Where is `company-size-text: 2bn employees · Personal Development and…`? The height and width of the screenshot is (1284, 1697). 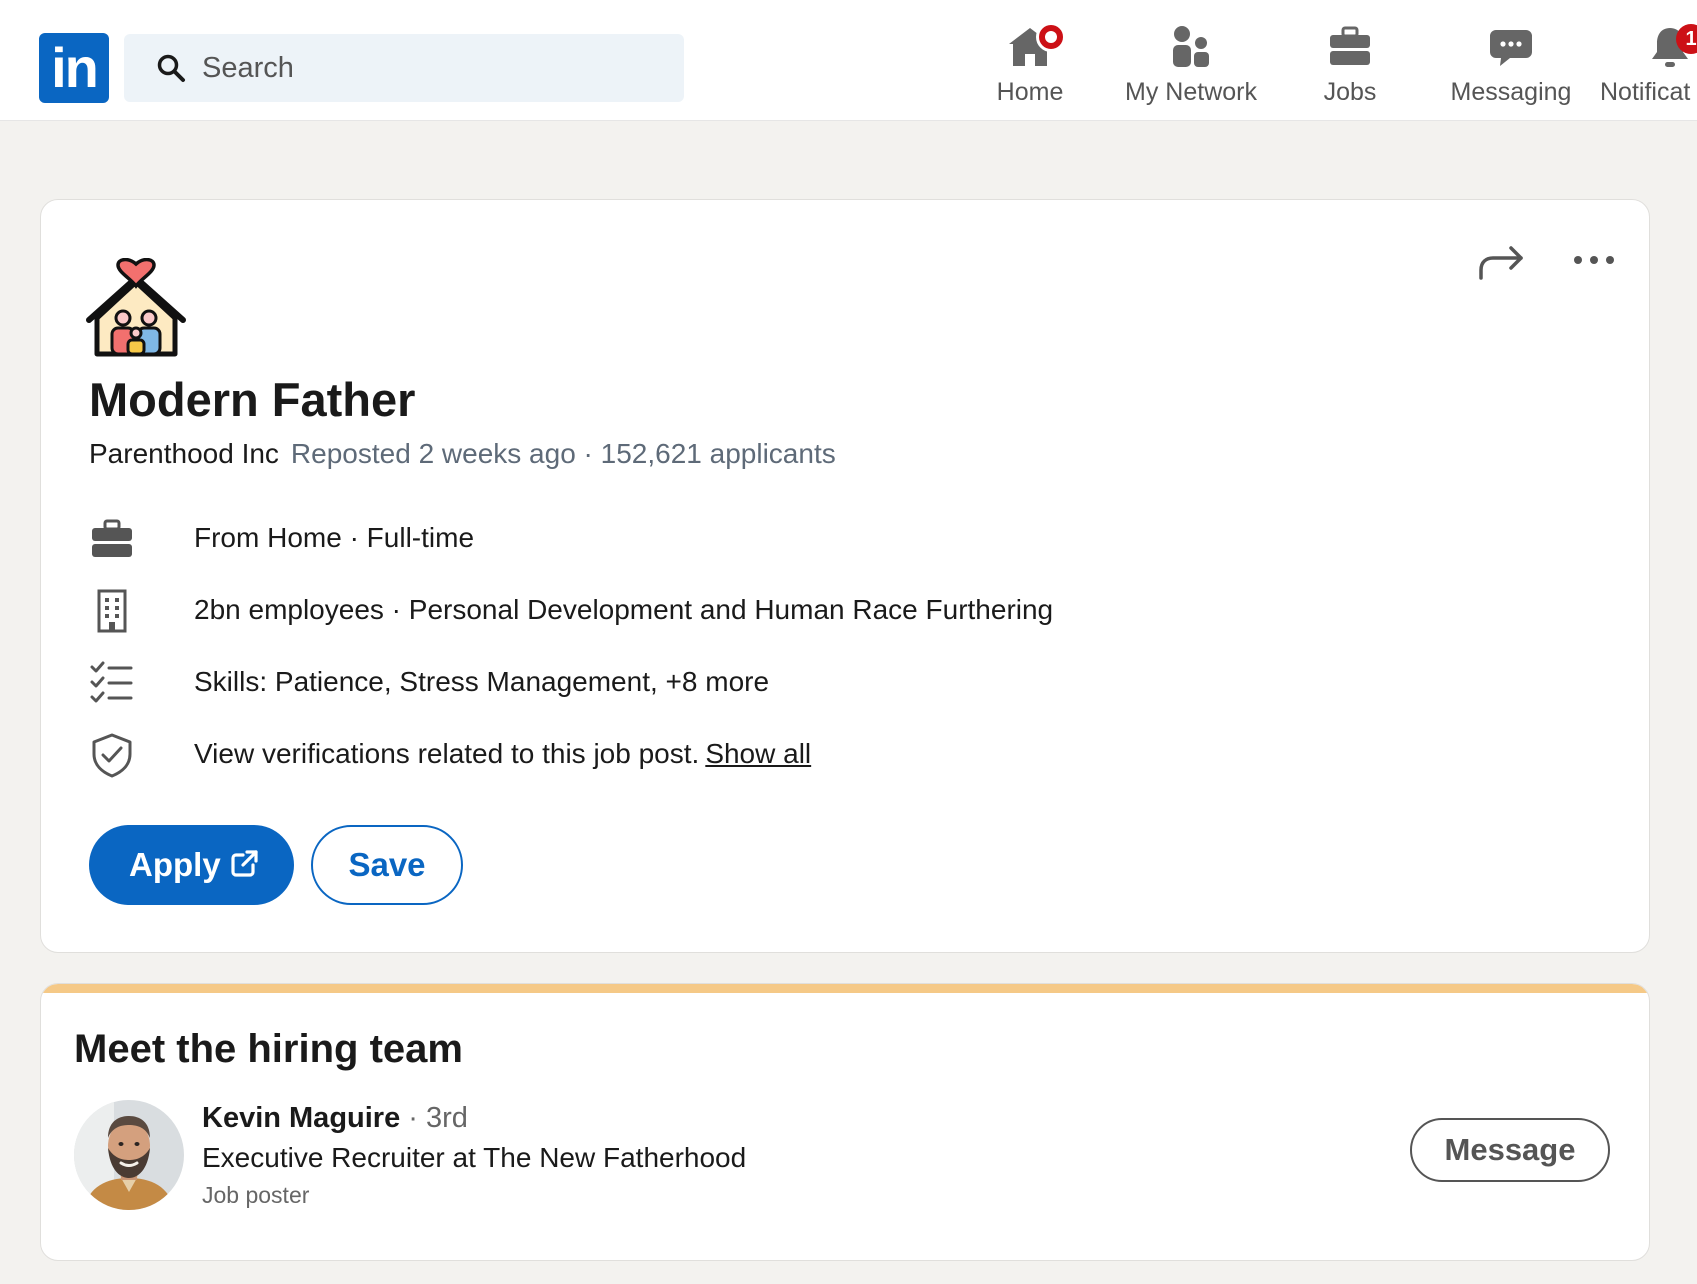 company-size-text: 2bn employees · Personal Development and… is located at coordinates (624, 609).